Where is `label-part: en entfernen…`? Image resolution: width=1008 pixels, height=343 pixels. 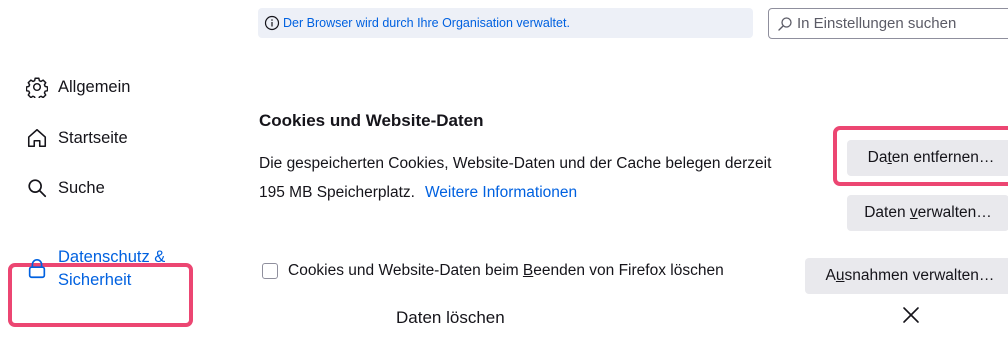
label-part: en entfernen… is located at coordinates (943, 157).